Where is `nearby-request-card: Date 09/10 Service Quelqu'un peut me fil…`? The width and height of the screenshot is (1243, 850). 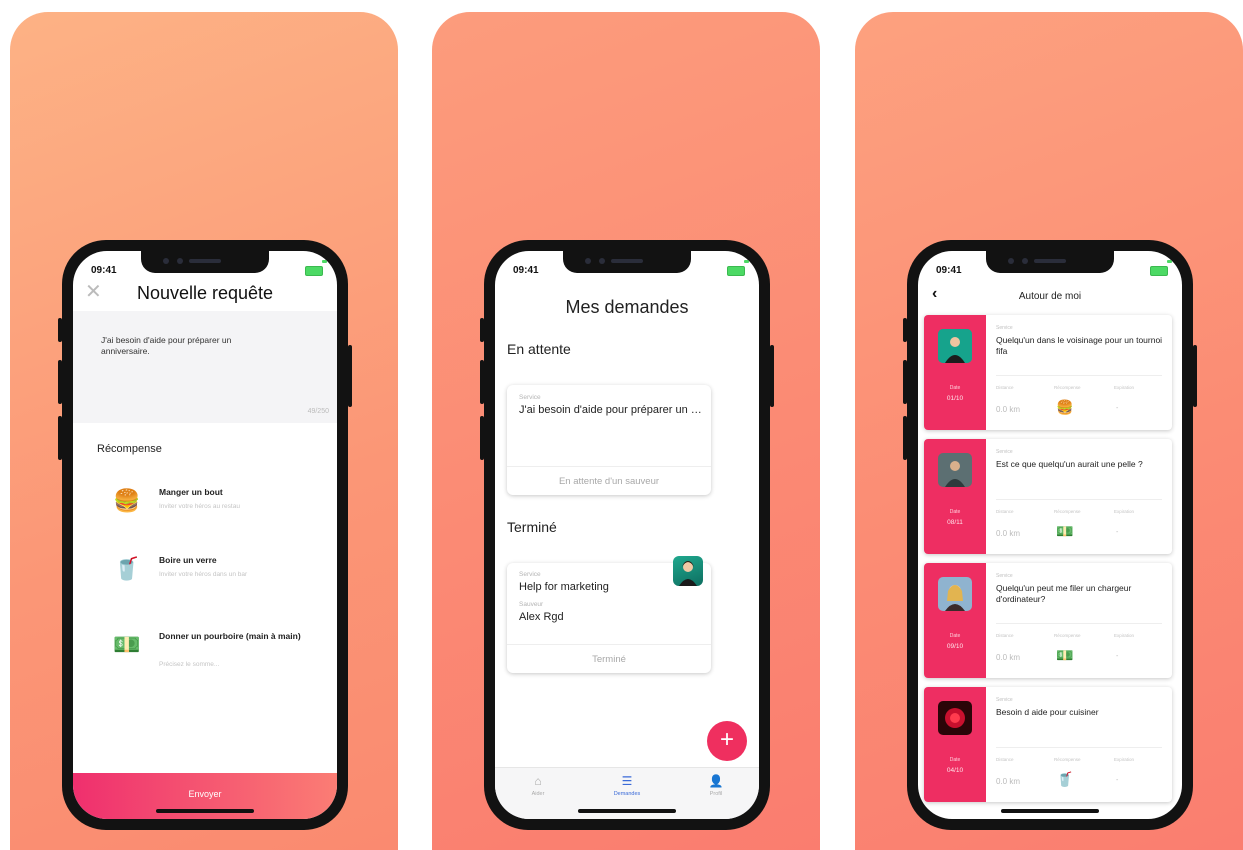 nearby-request-card: Date 09/10 Service Quelqu'un peut me fil… is located at coordinates (1048, 620).